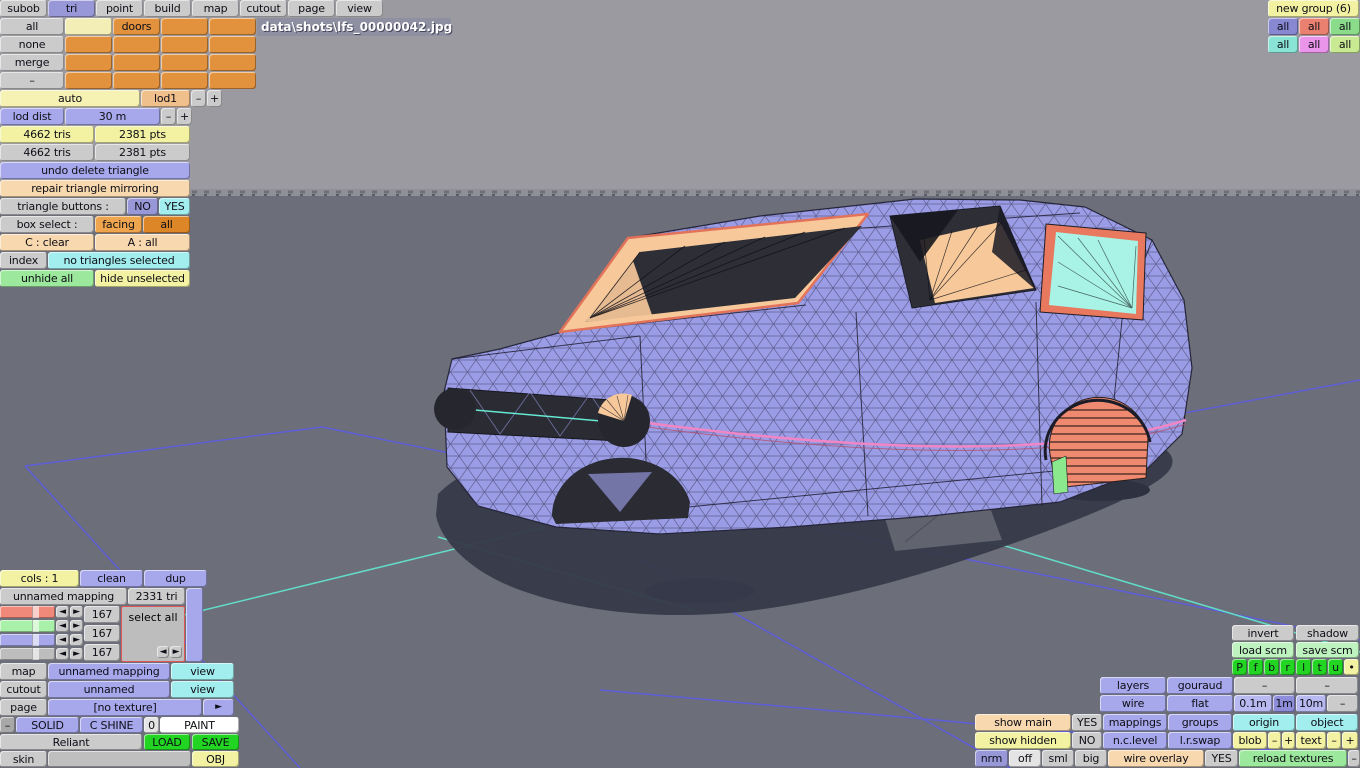 The height and width of the screenshot is (768, 1360). What do you see at coordinates (32, 26) in the screenshot?
I see `subob-all-button: all` at bounding box center [32, 26].